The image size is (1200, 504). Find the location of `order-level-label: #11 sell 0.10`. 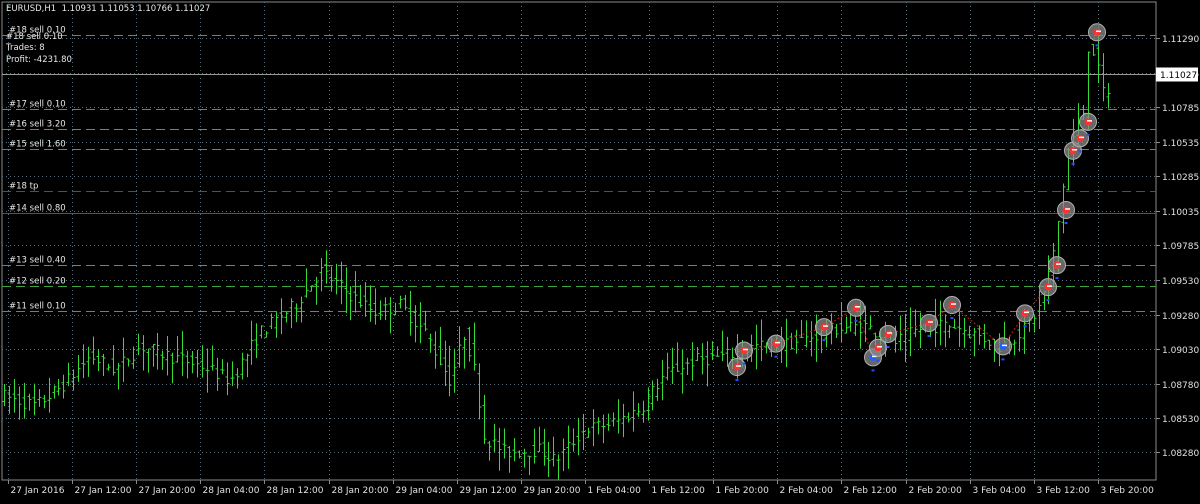

order-level-label: #11 sell 0.10 is located at coordinates (37, 307).